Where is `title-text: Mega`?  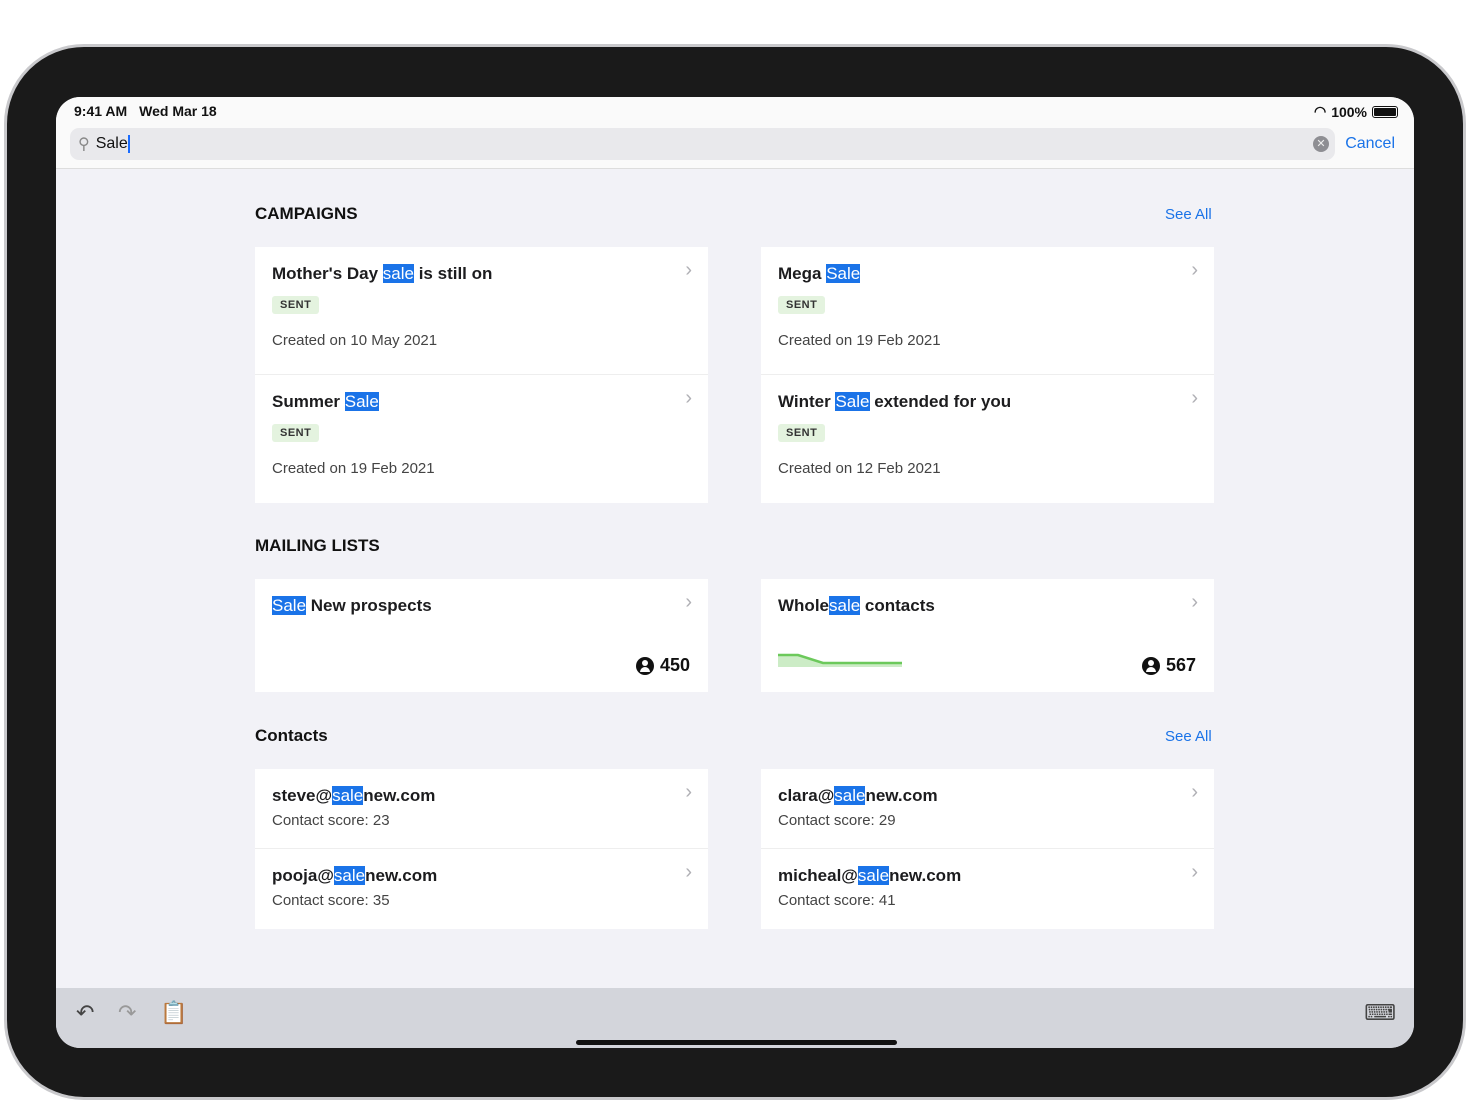 title-text: Mega is located at coordinates (802, 273).